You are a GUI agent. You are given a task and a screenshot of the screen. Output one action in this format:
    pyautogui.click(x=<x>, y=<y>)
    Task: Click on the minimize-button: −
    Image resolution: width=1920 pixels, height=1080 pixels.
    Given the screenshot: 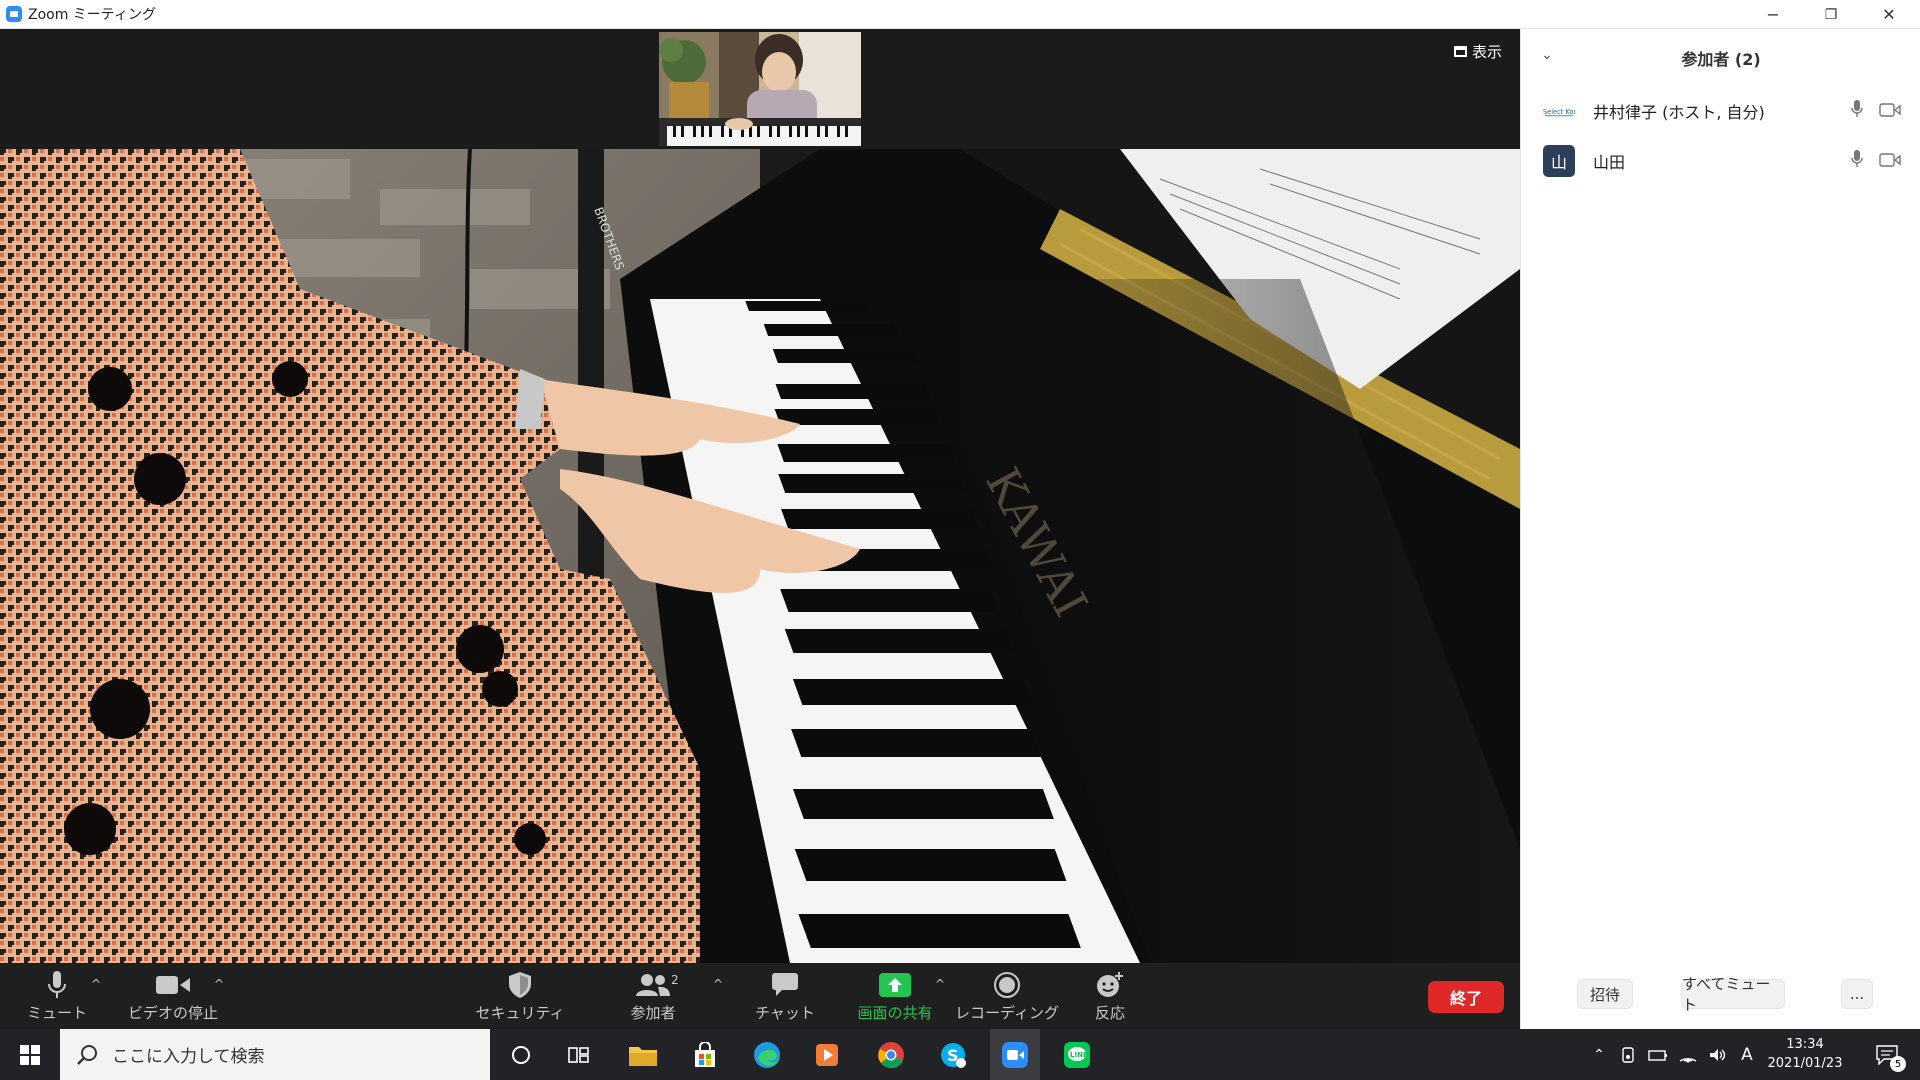 What is the action you would take?
    pyautogui.click(x=1773, y=14)
    